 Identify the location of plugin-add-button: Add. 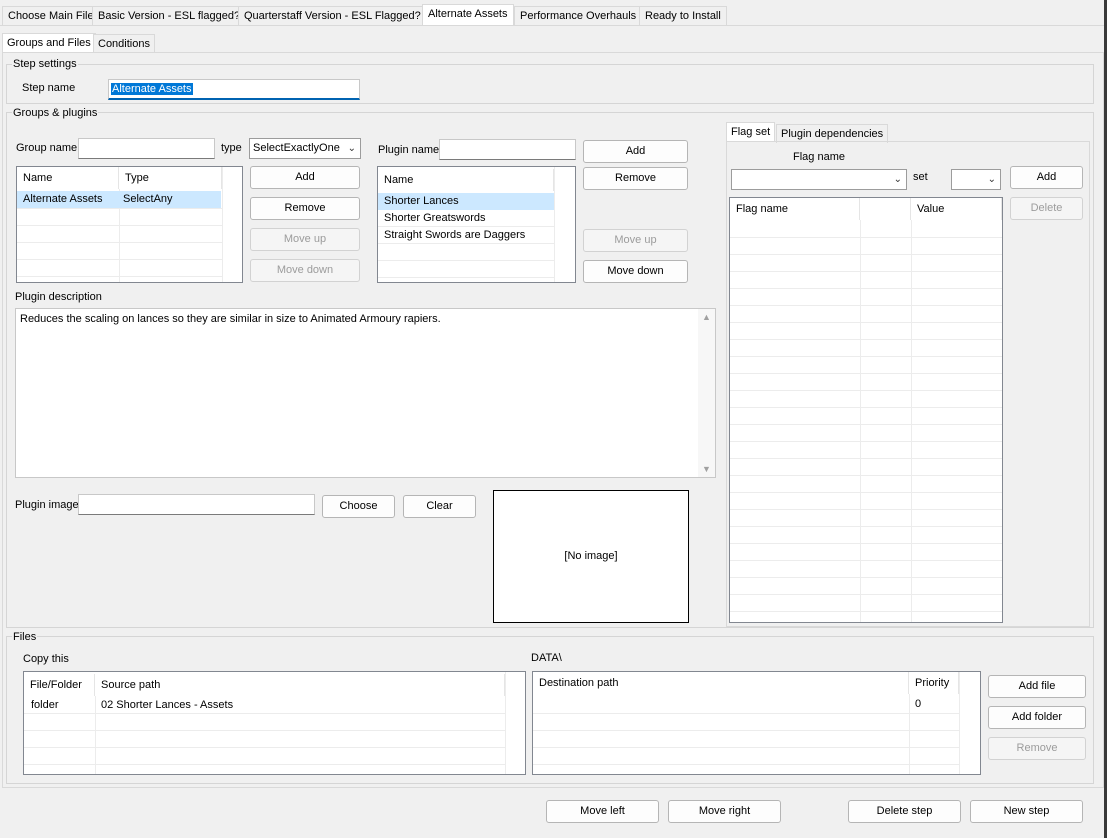
(635, 151).